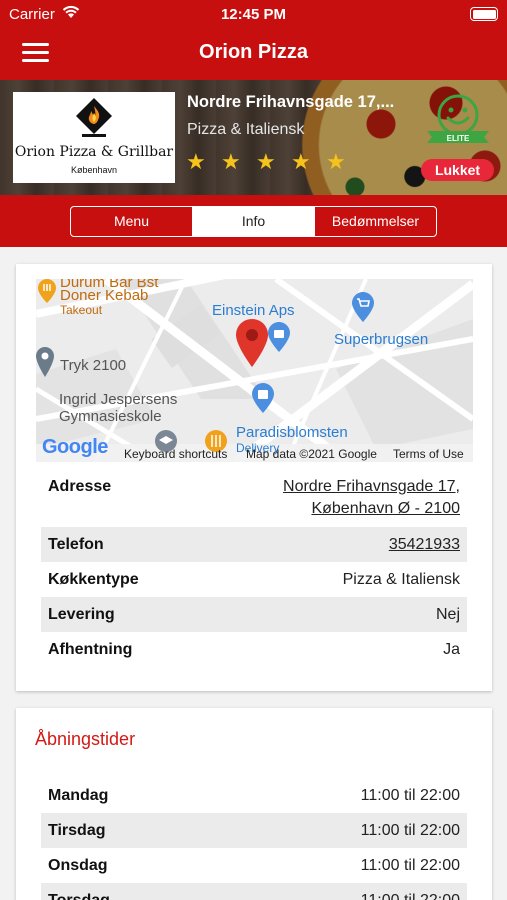  I want to click on shopping-pin-icon, so click(279, 337).